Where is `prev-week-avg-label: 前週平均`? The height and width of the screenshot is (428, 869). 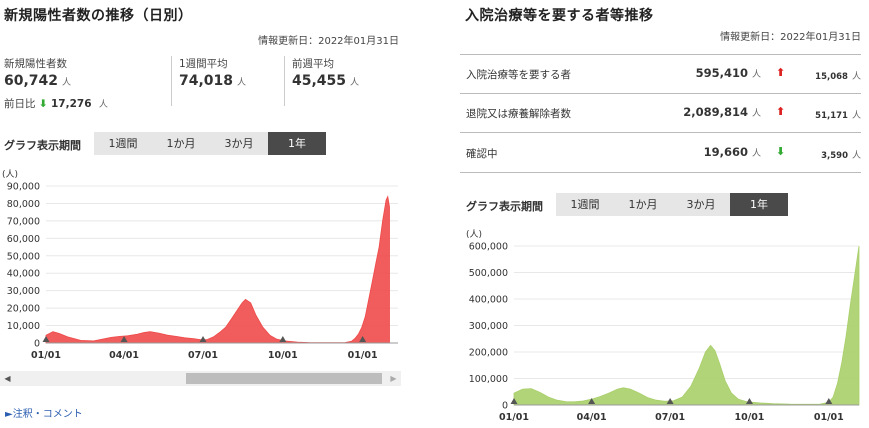 prev-week-avg-label: 前週平均 is located at coordinates (313, 64).